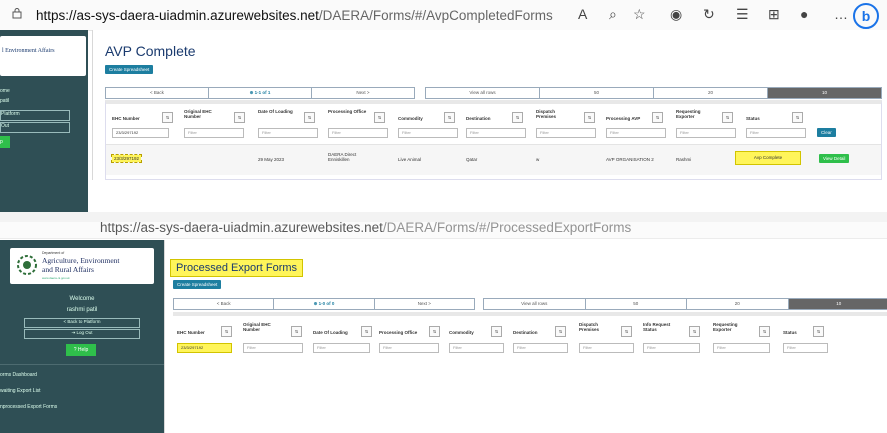 The image size is (887, 433). Describe the element at coordinates (257, 327) in the screenshot. I see `col-original-ehc: Original EHC Number` at that location.